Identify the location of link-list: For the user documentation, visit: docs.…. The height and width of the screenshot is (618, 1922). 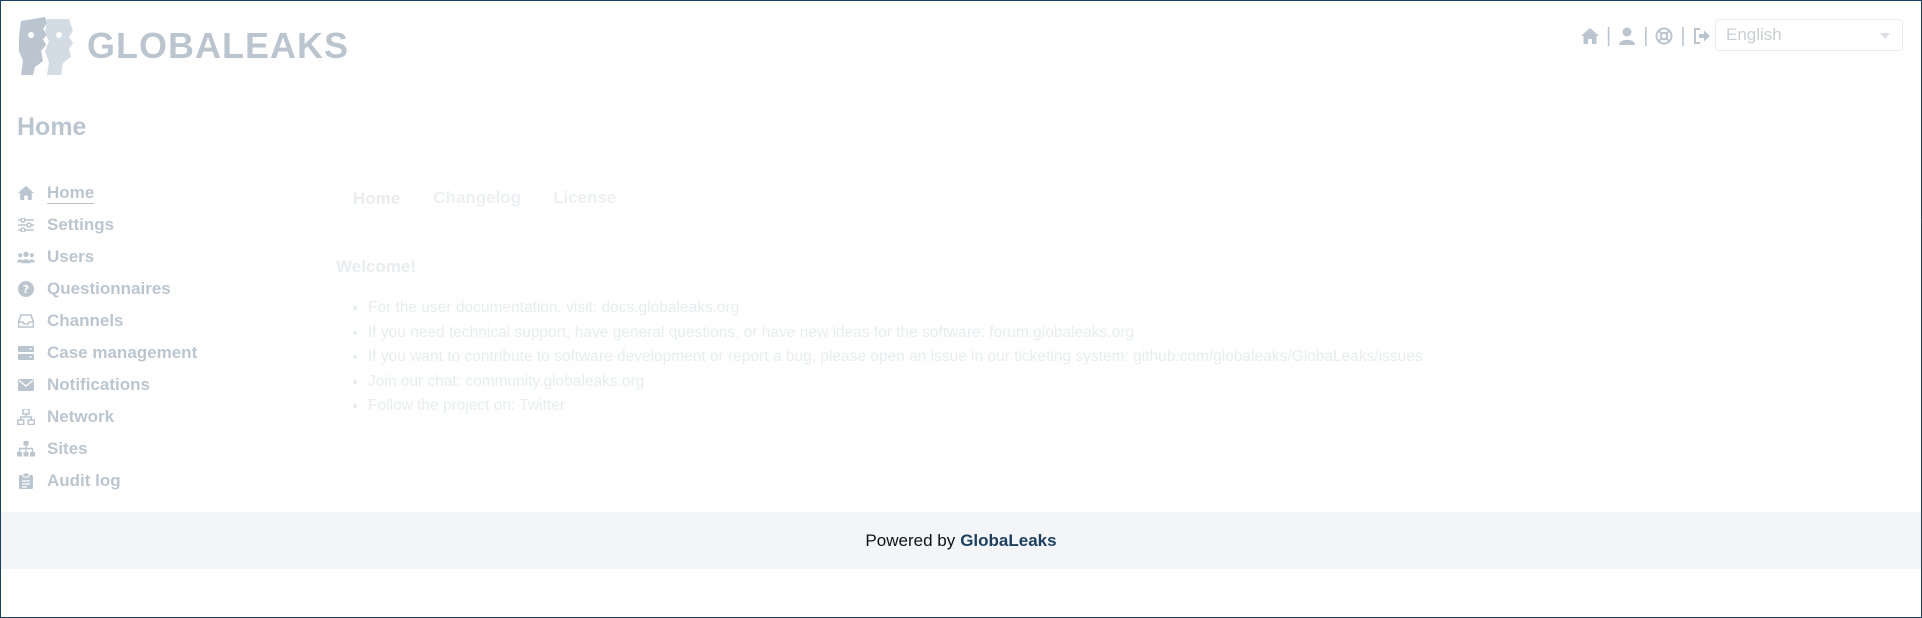
(879, 360).